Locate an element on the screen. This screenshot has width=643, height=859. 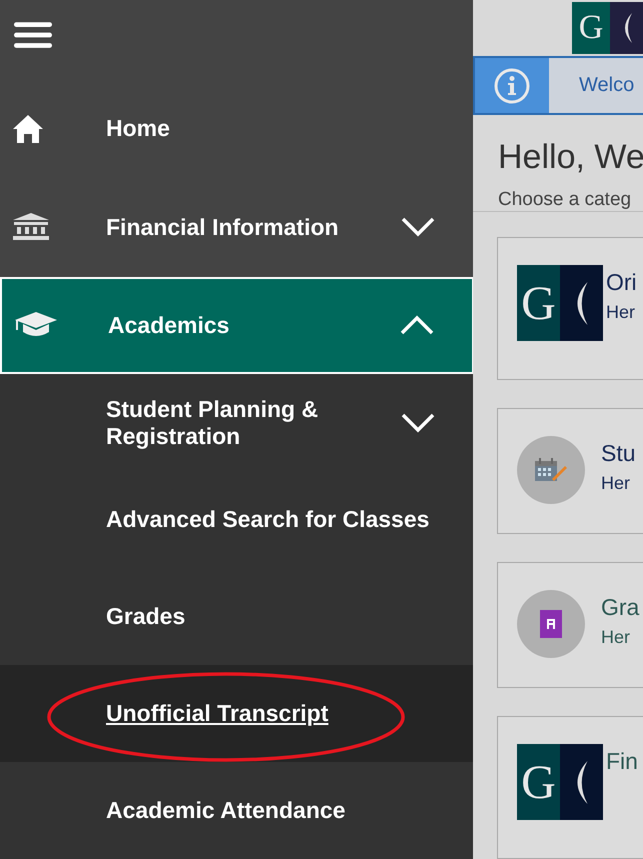
nav-subitem: Academic Attendance is located at coordinates (236, 810).